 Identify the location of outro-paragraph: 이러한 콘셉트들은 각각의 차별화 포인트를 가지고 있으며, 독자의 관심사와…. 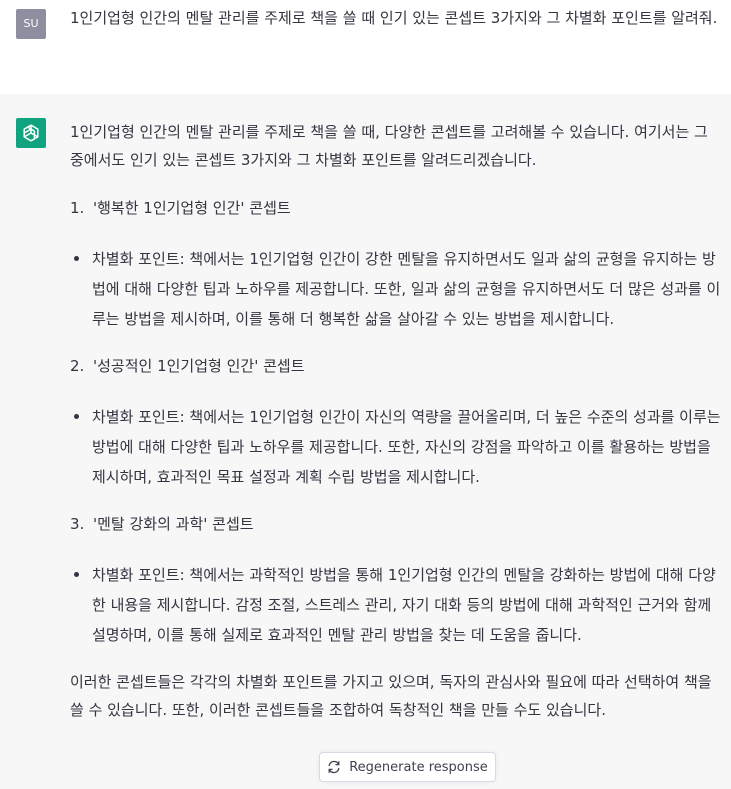
(391, 696).